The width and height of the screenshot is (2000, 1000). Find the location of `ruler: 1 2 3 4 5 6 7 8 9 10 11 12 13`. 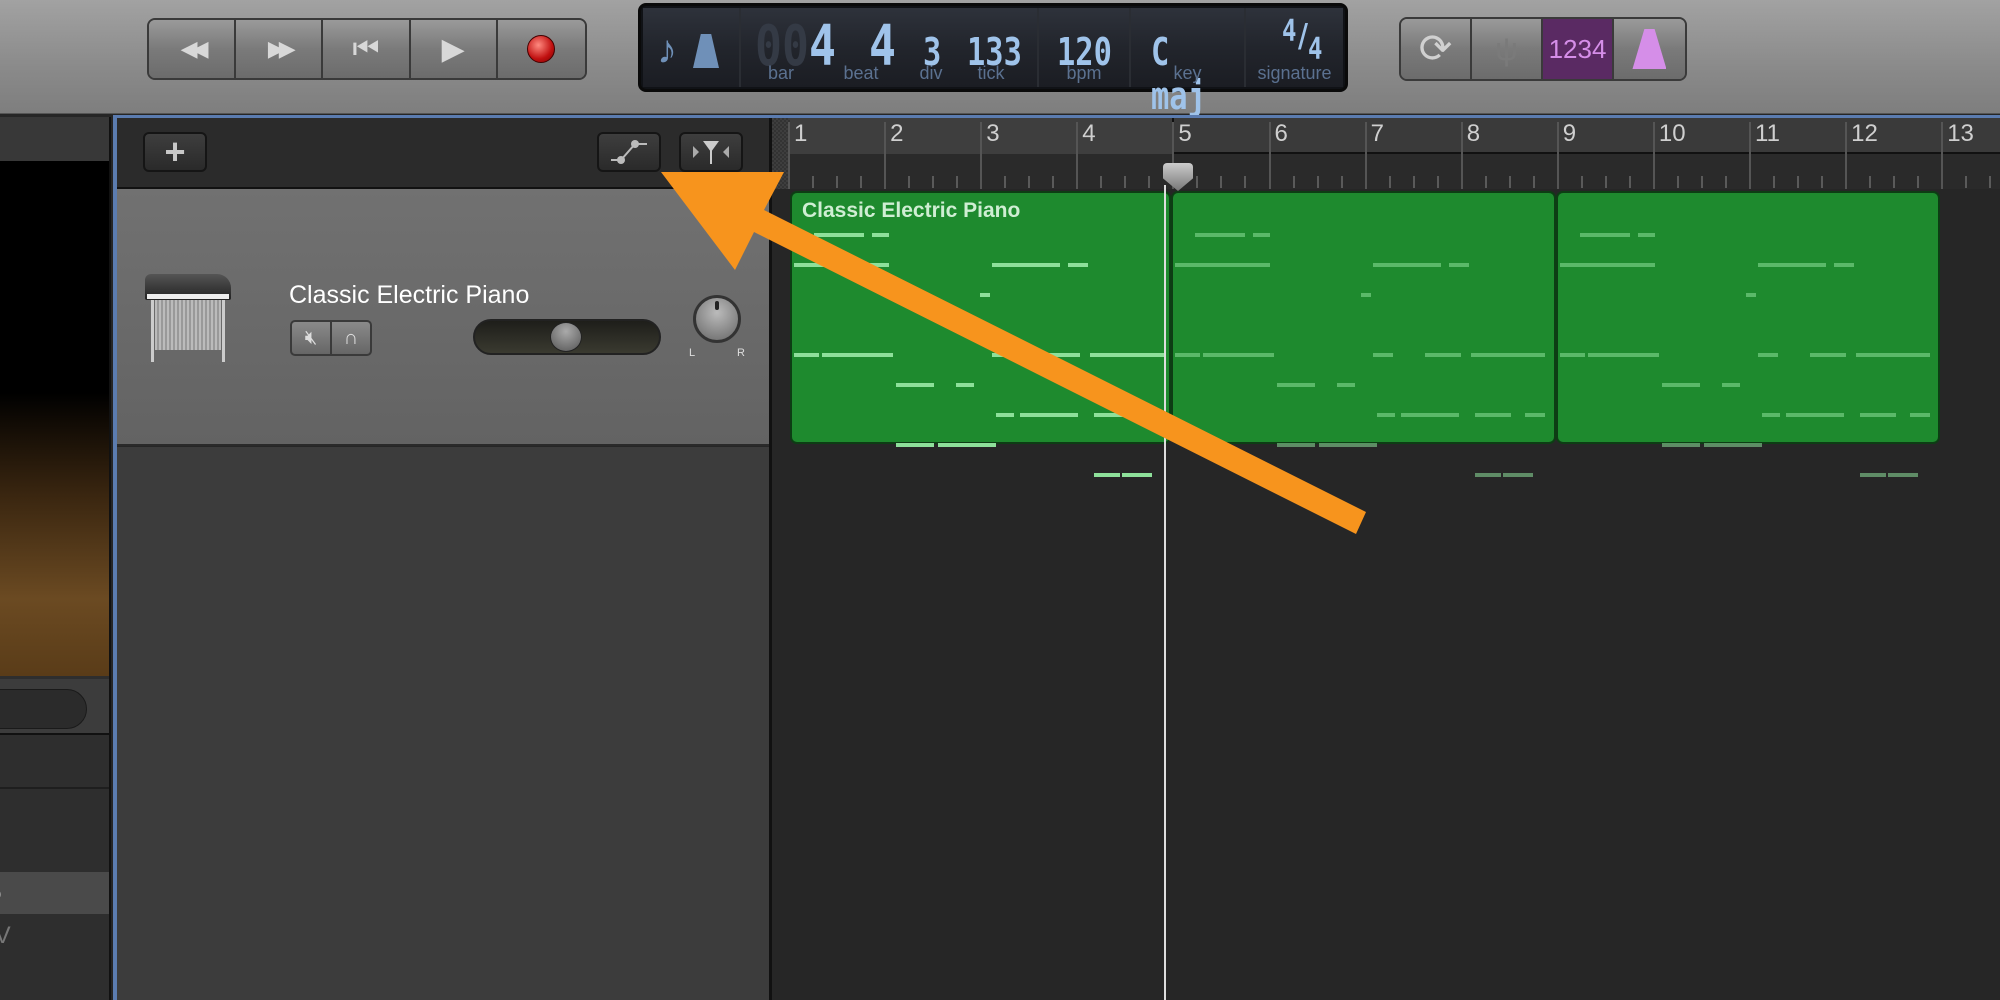

ruler: 1 2 3 4 5 6 7 8 9 10 11 12 13 is located at coordinates (1386, 153).